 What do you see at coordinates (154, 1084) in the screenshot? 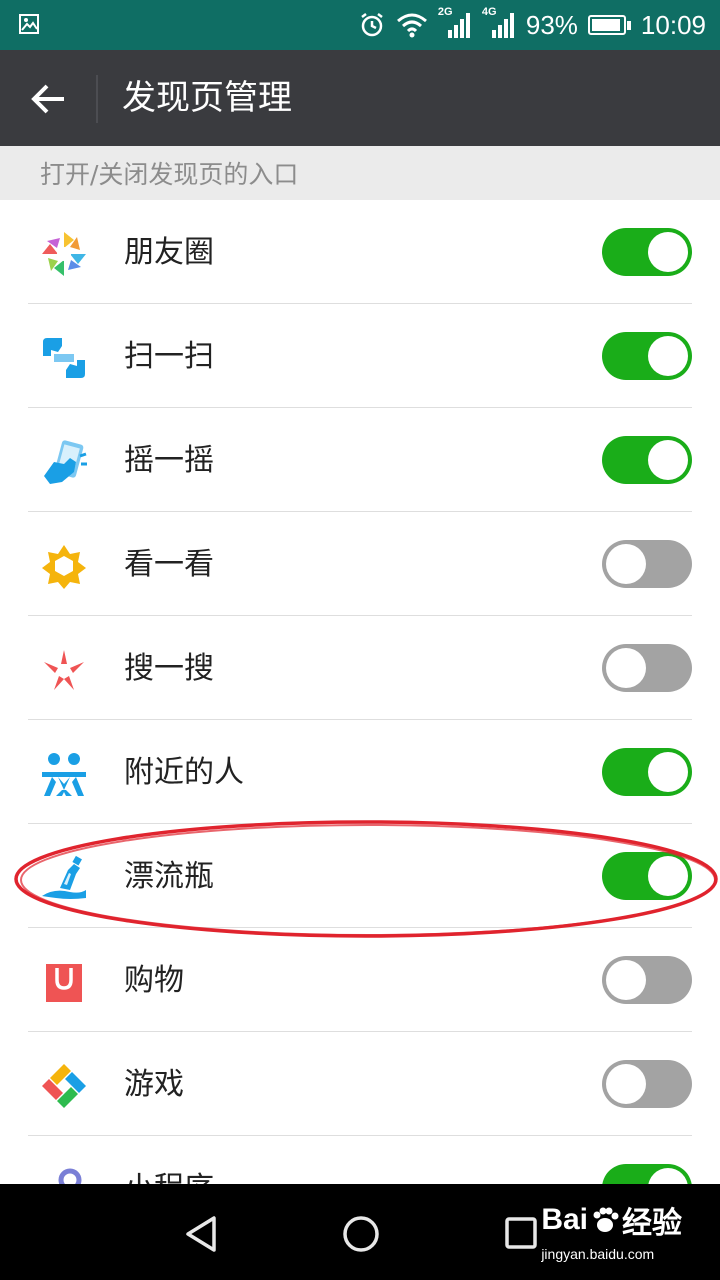
I see `list-item-label: 游戏` at bounding box center [154, 1084].